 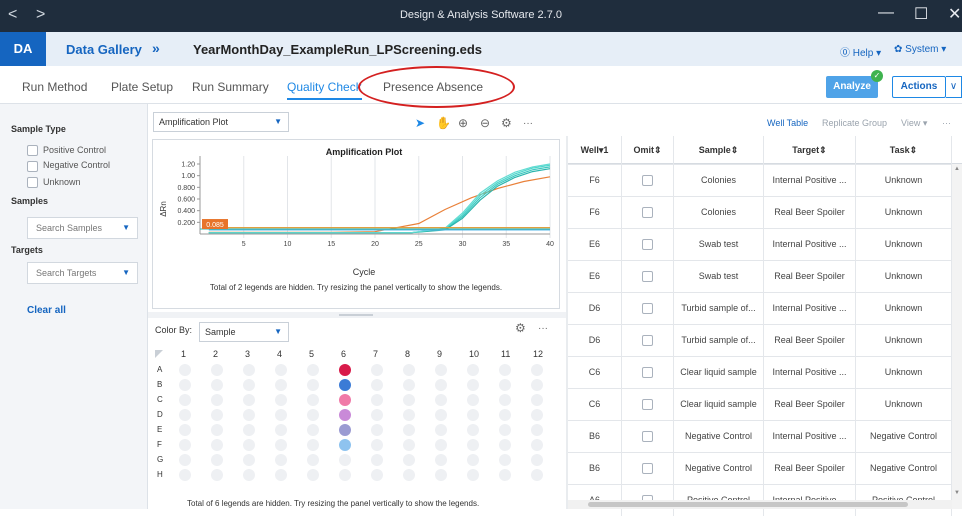 What do you see at coordinates (439, 354) in the screenshot?
I see `plate-column-header: 9` at bounding box center [439, 354].